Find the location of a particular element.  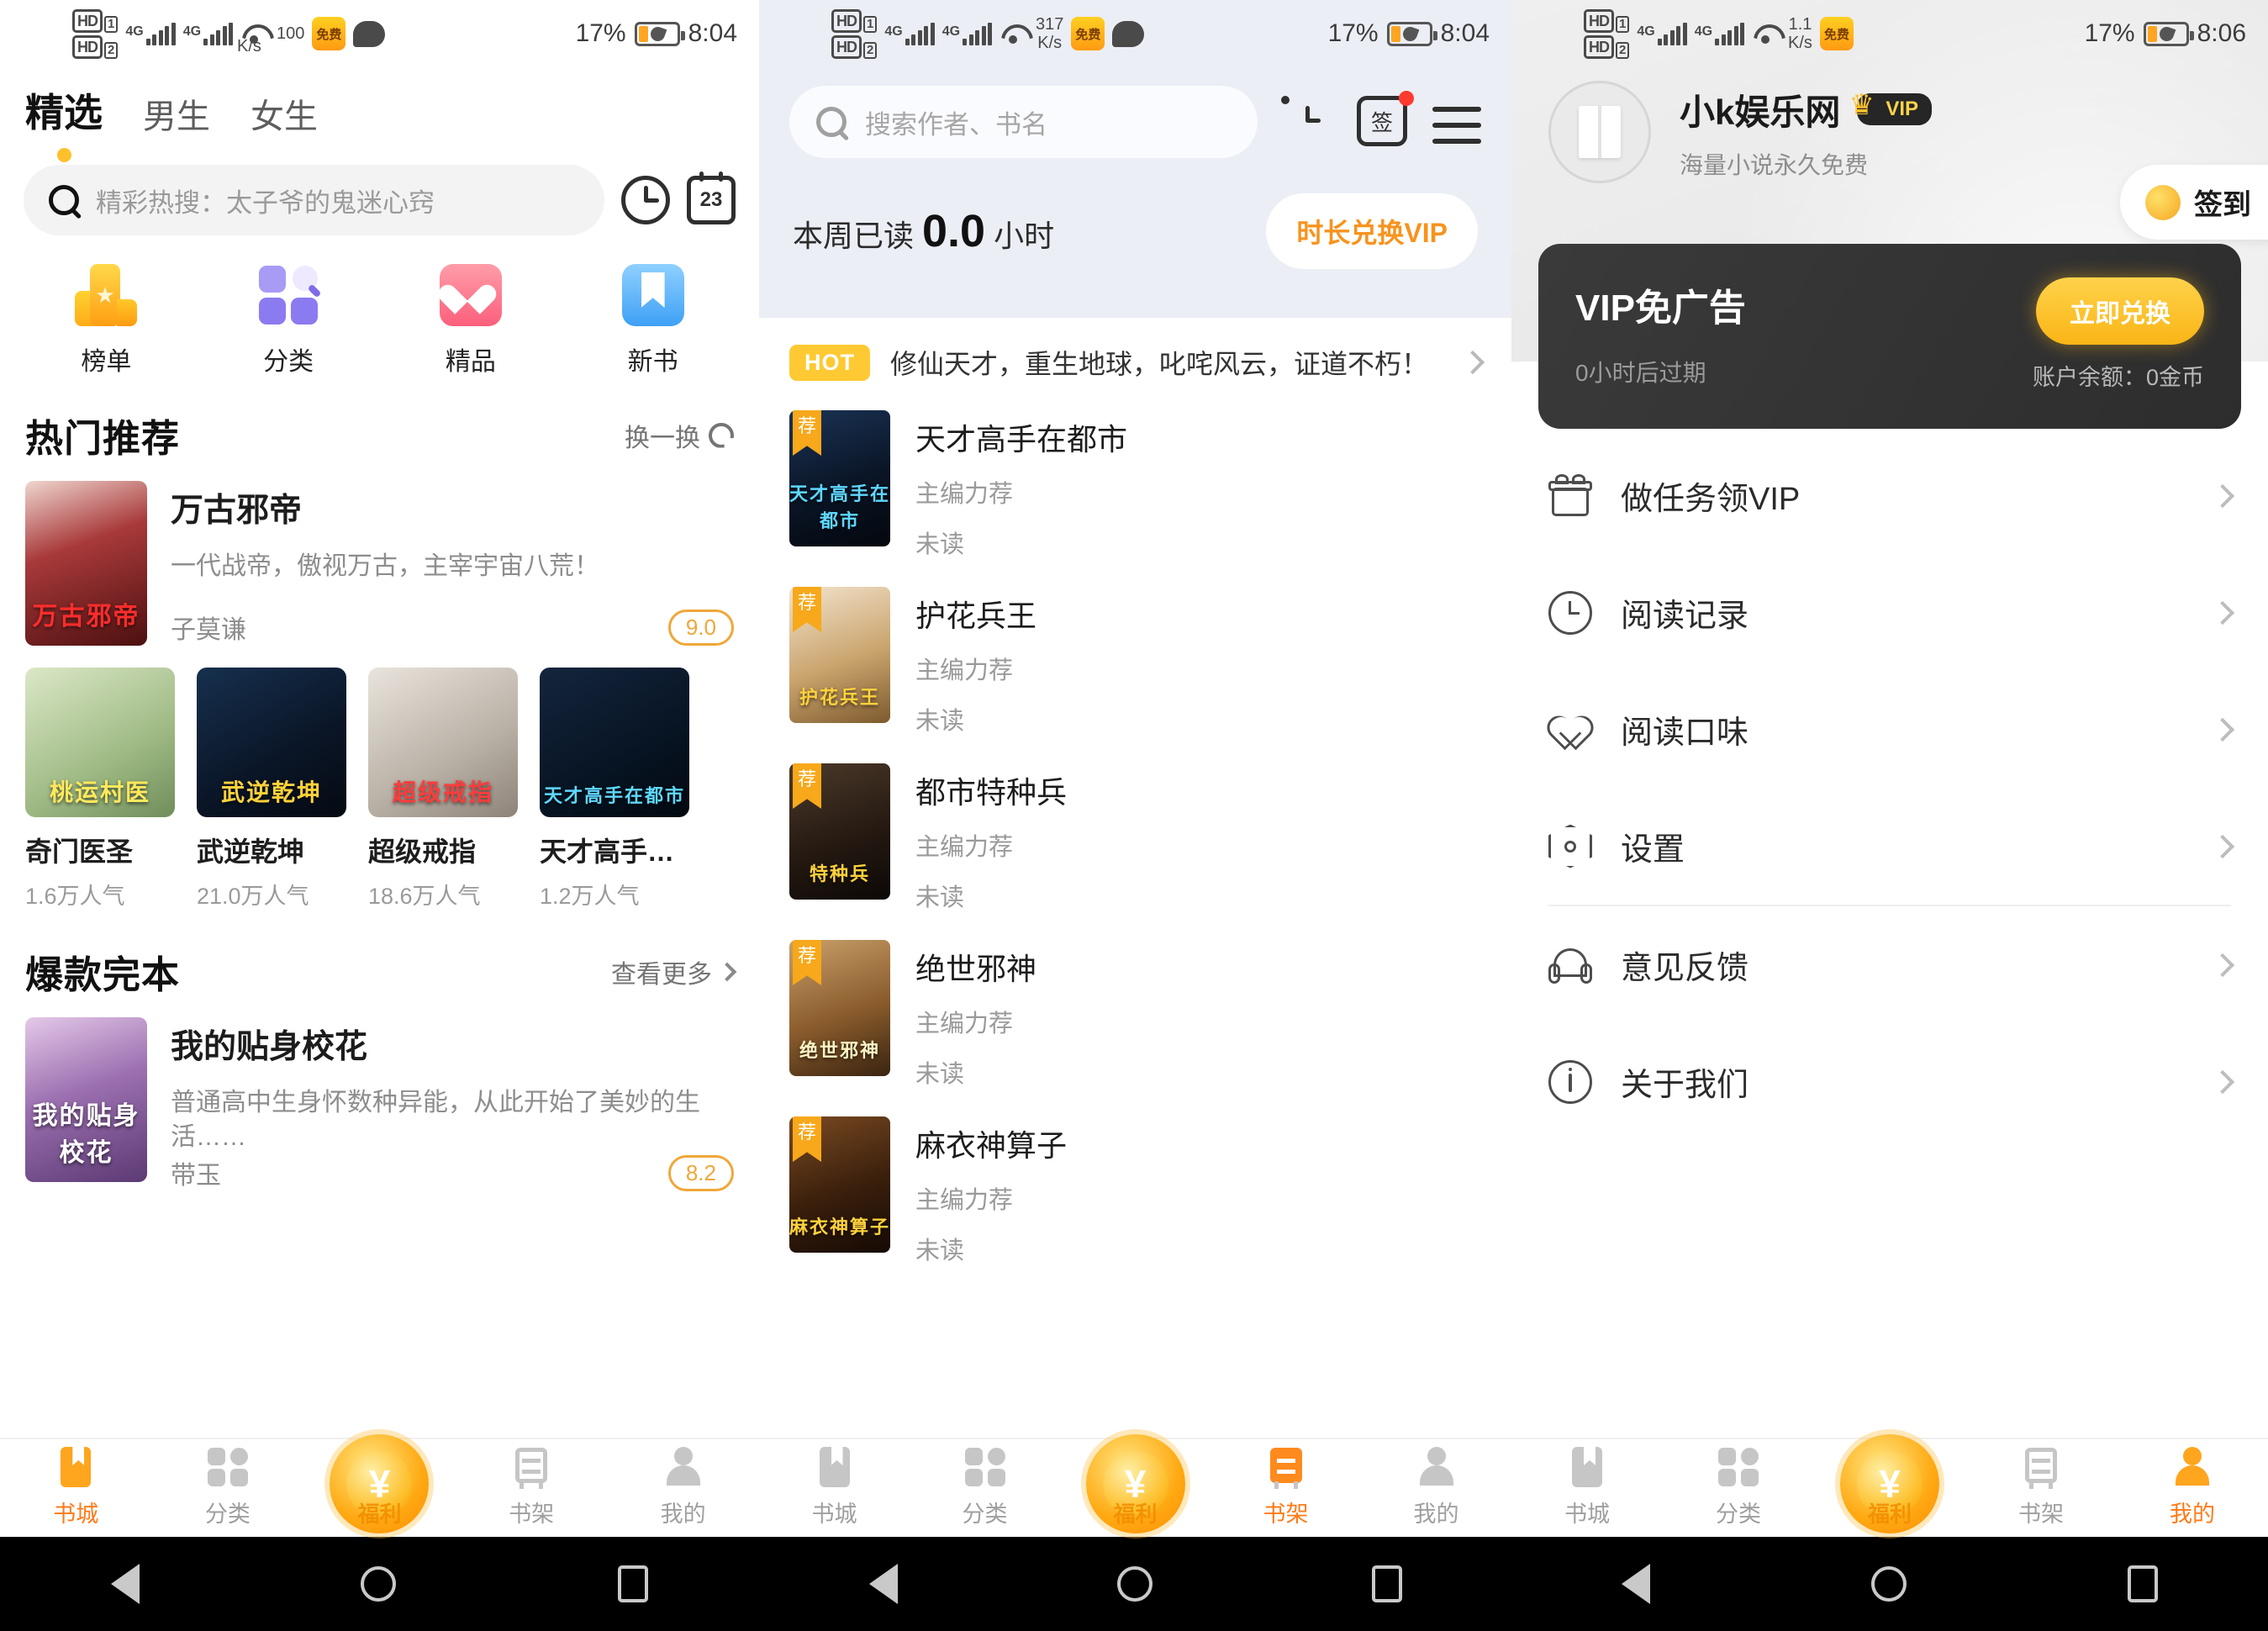

tab-nvsheng: 女生 is located at coordinates (284, 116).